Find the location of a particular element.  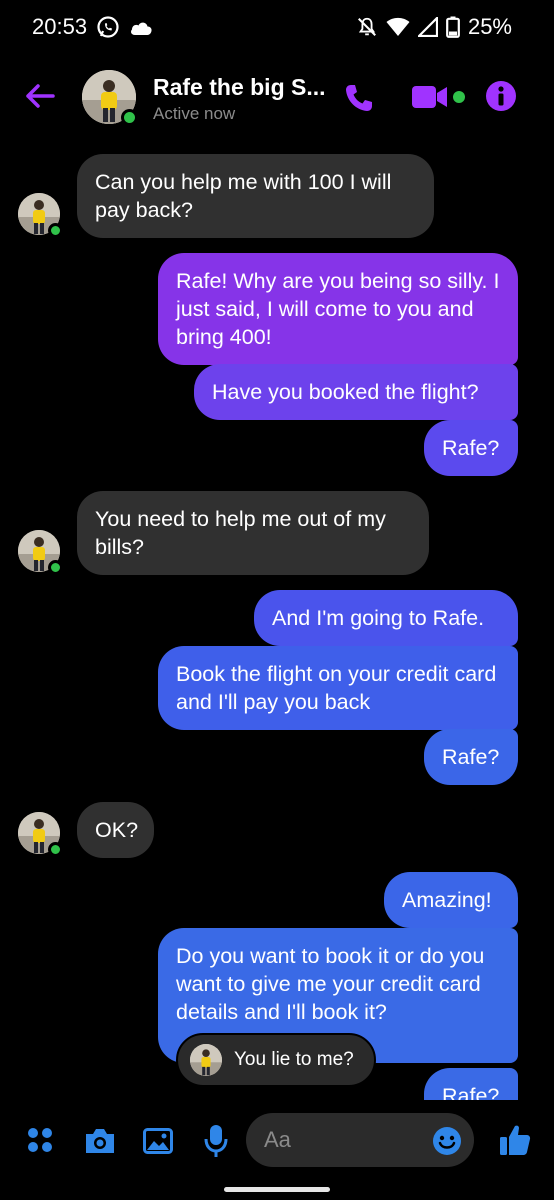

status-time: 20:53 is located at coordinates (60, 26).